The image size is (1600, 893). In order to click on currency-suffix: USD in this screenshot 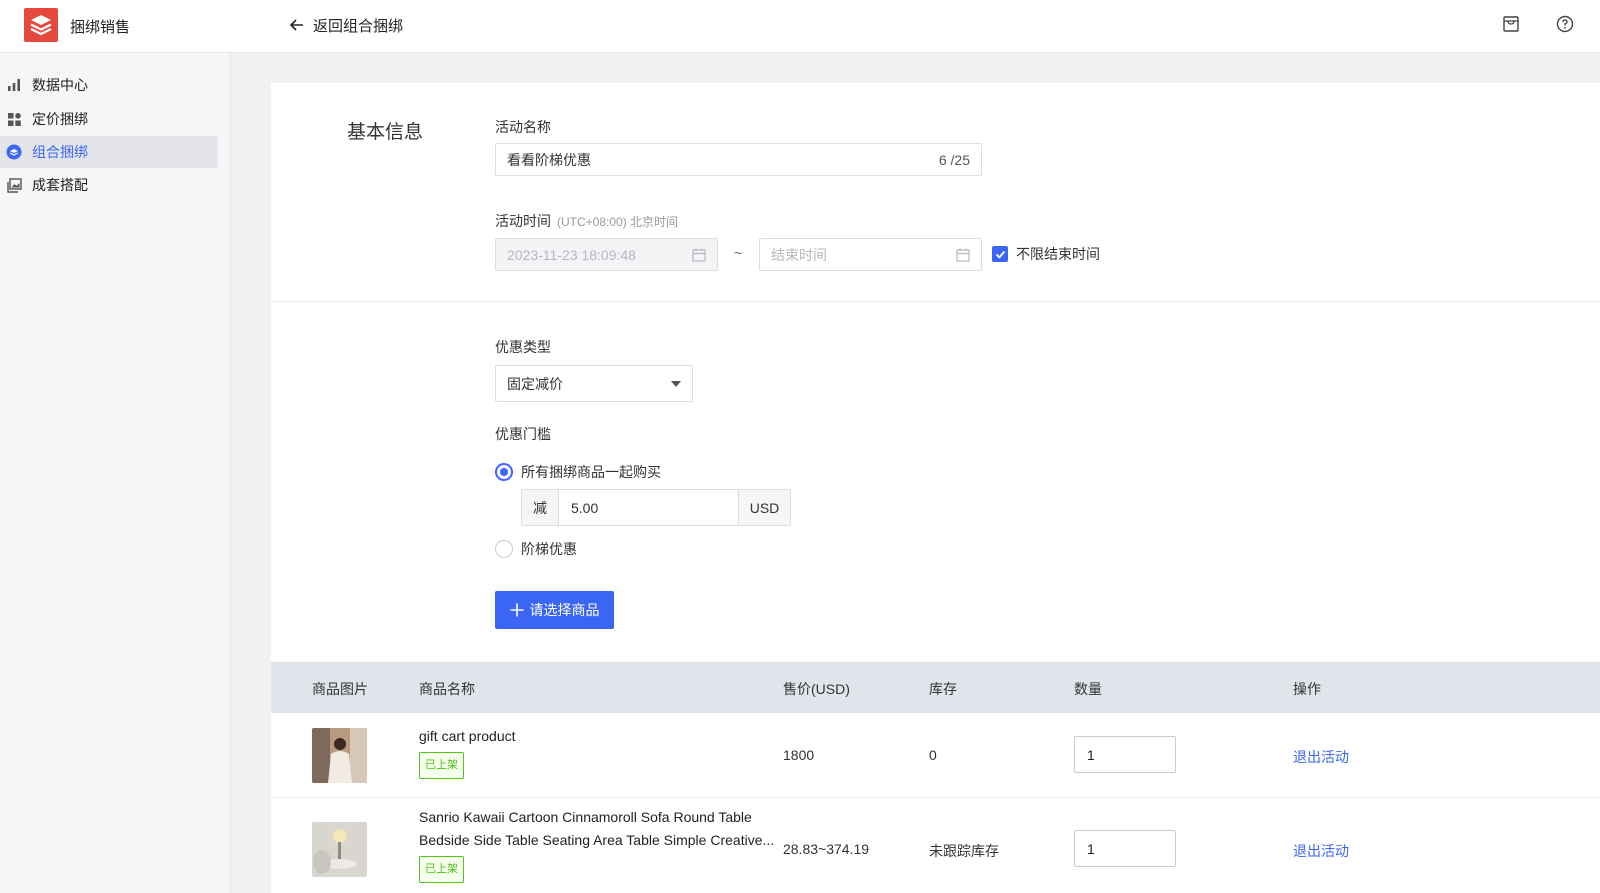, I will do `click(764, 507)`.